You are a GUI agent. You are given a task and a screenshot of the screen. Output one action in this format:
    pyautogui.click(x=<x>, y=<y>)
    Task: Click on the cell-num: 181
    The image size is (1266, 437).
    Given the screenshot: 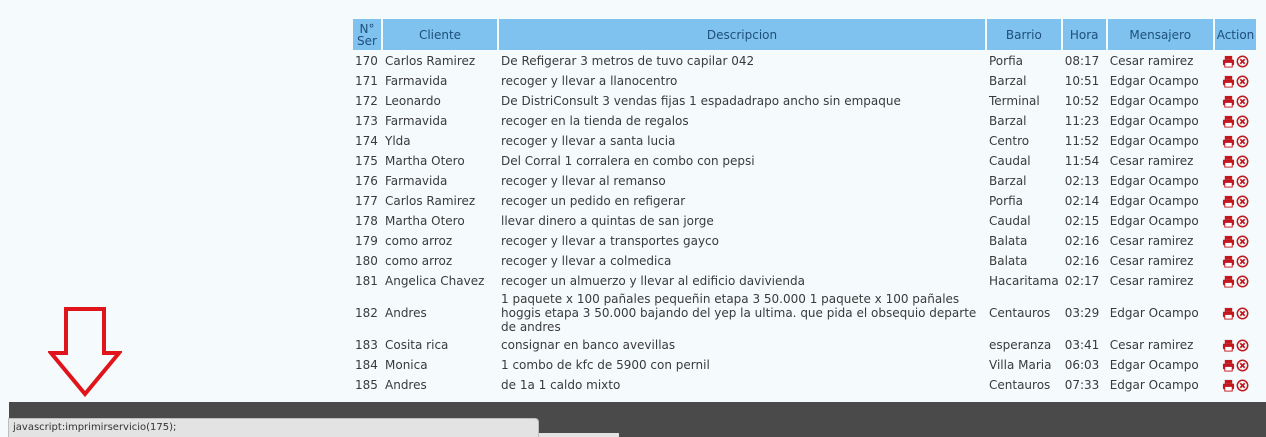 What is the action you would take?
    pyautogui.click(x=366, y=281)
    